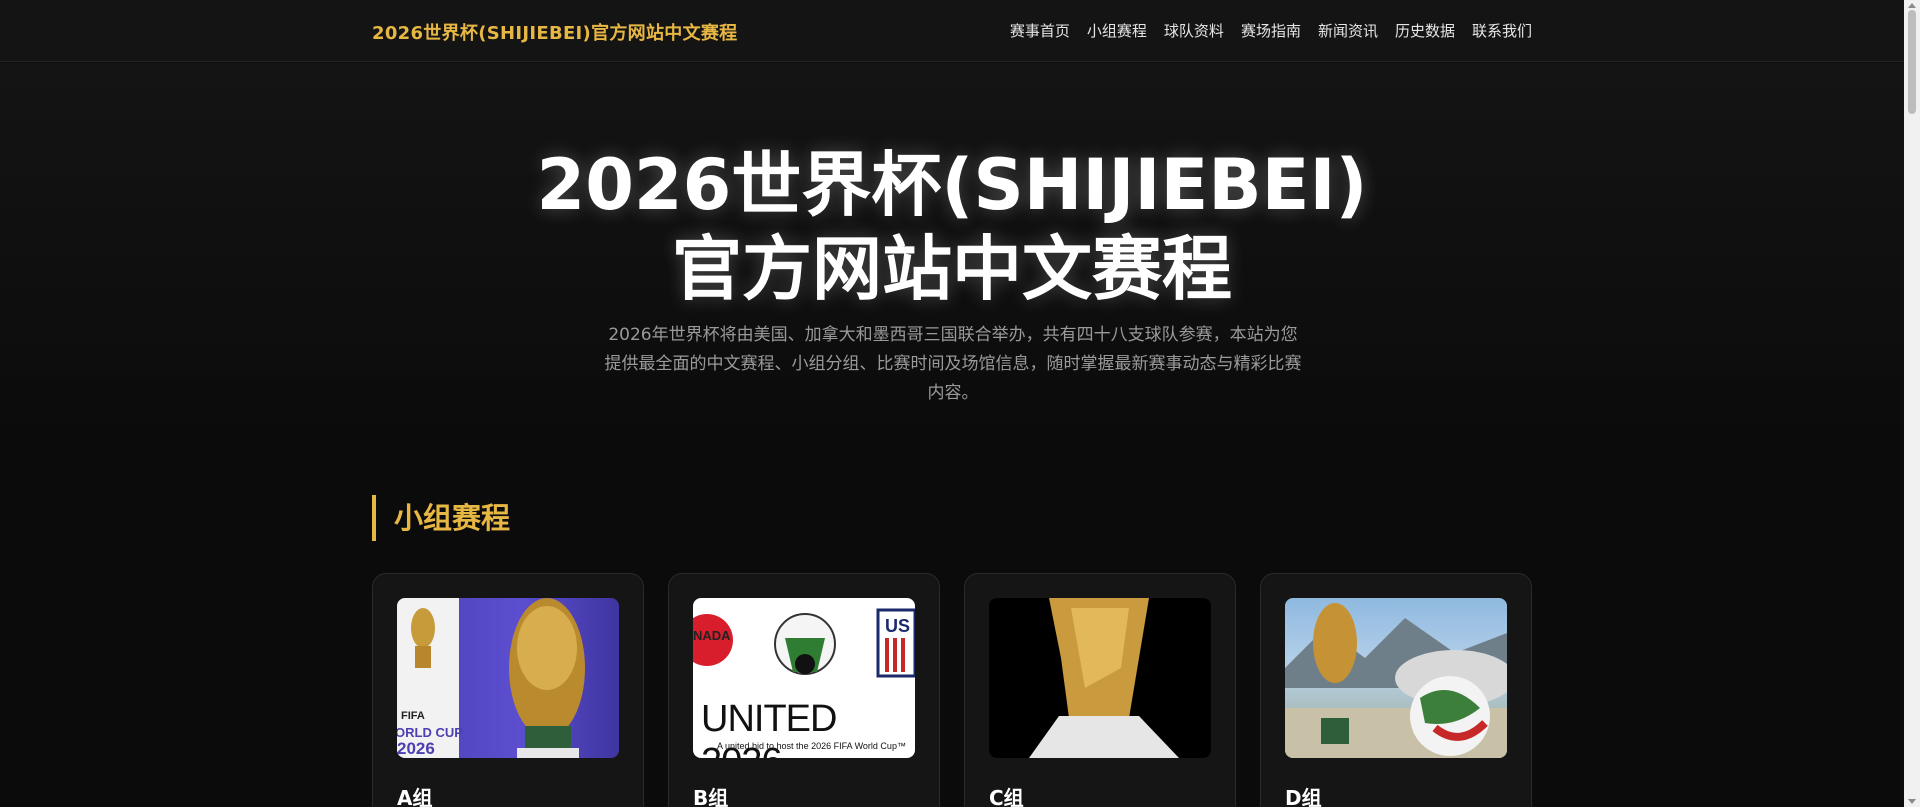 This screenshot has height=807, width=1920. I want to click on group-b-image-text-4: US, so click(898, 626).